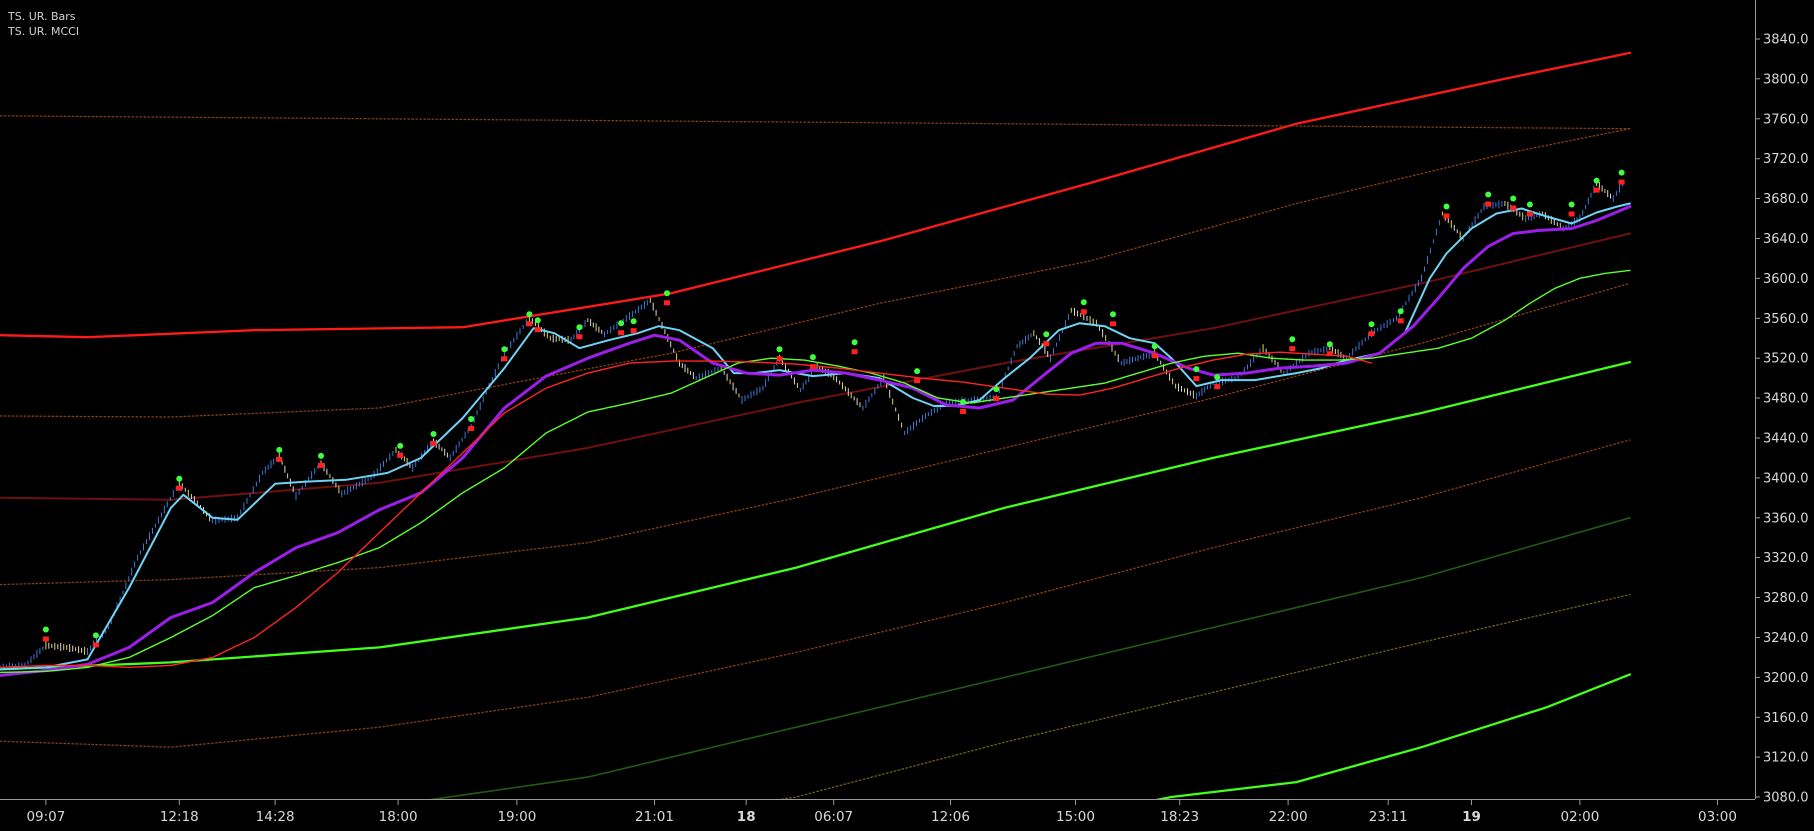  Describe the element at coordinates (1786, 319) in the screenshot. I see `y-tick-label: 3560.0` at that location.